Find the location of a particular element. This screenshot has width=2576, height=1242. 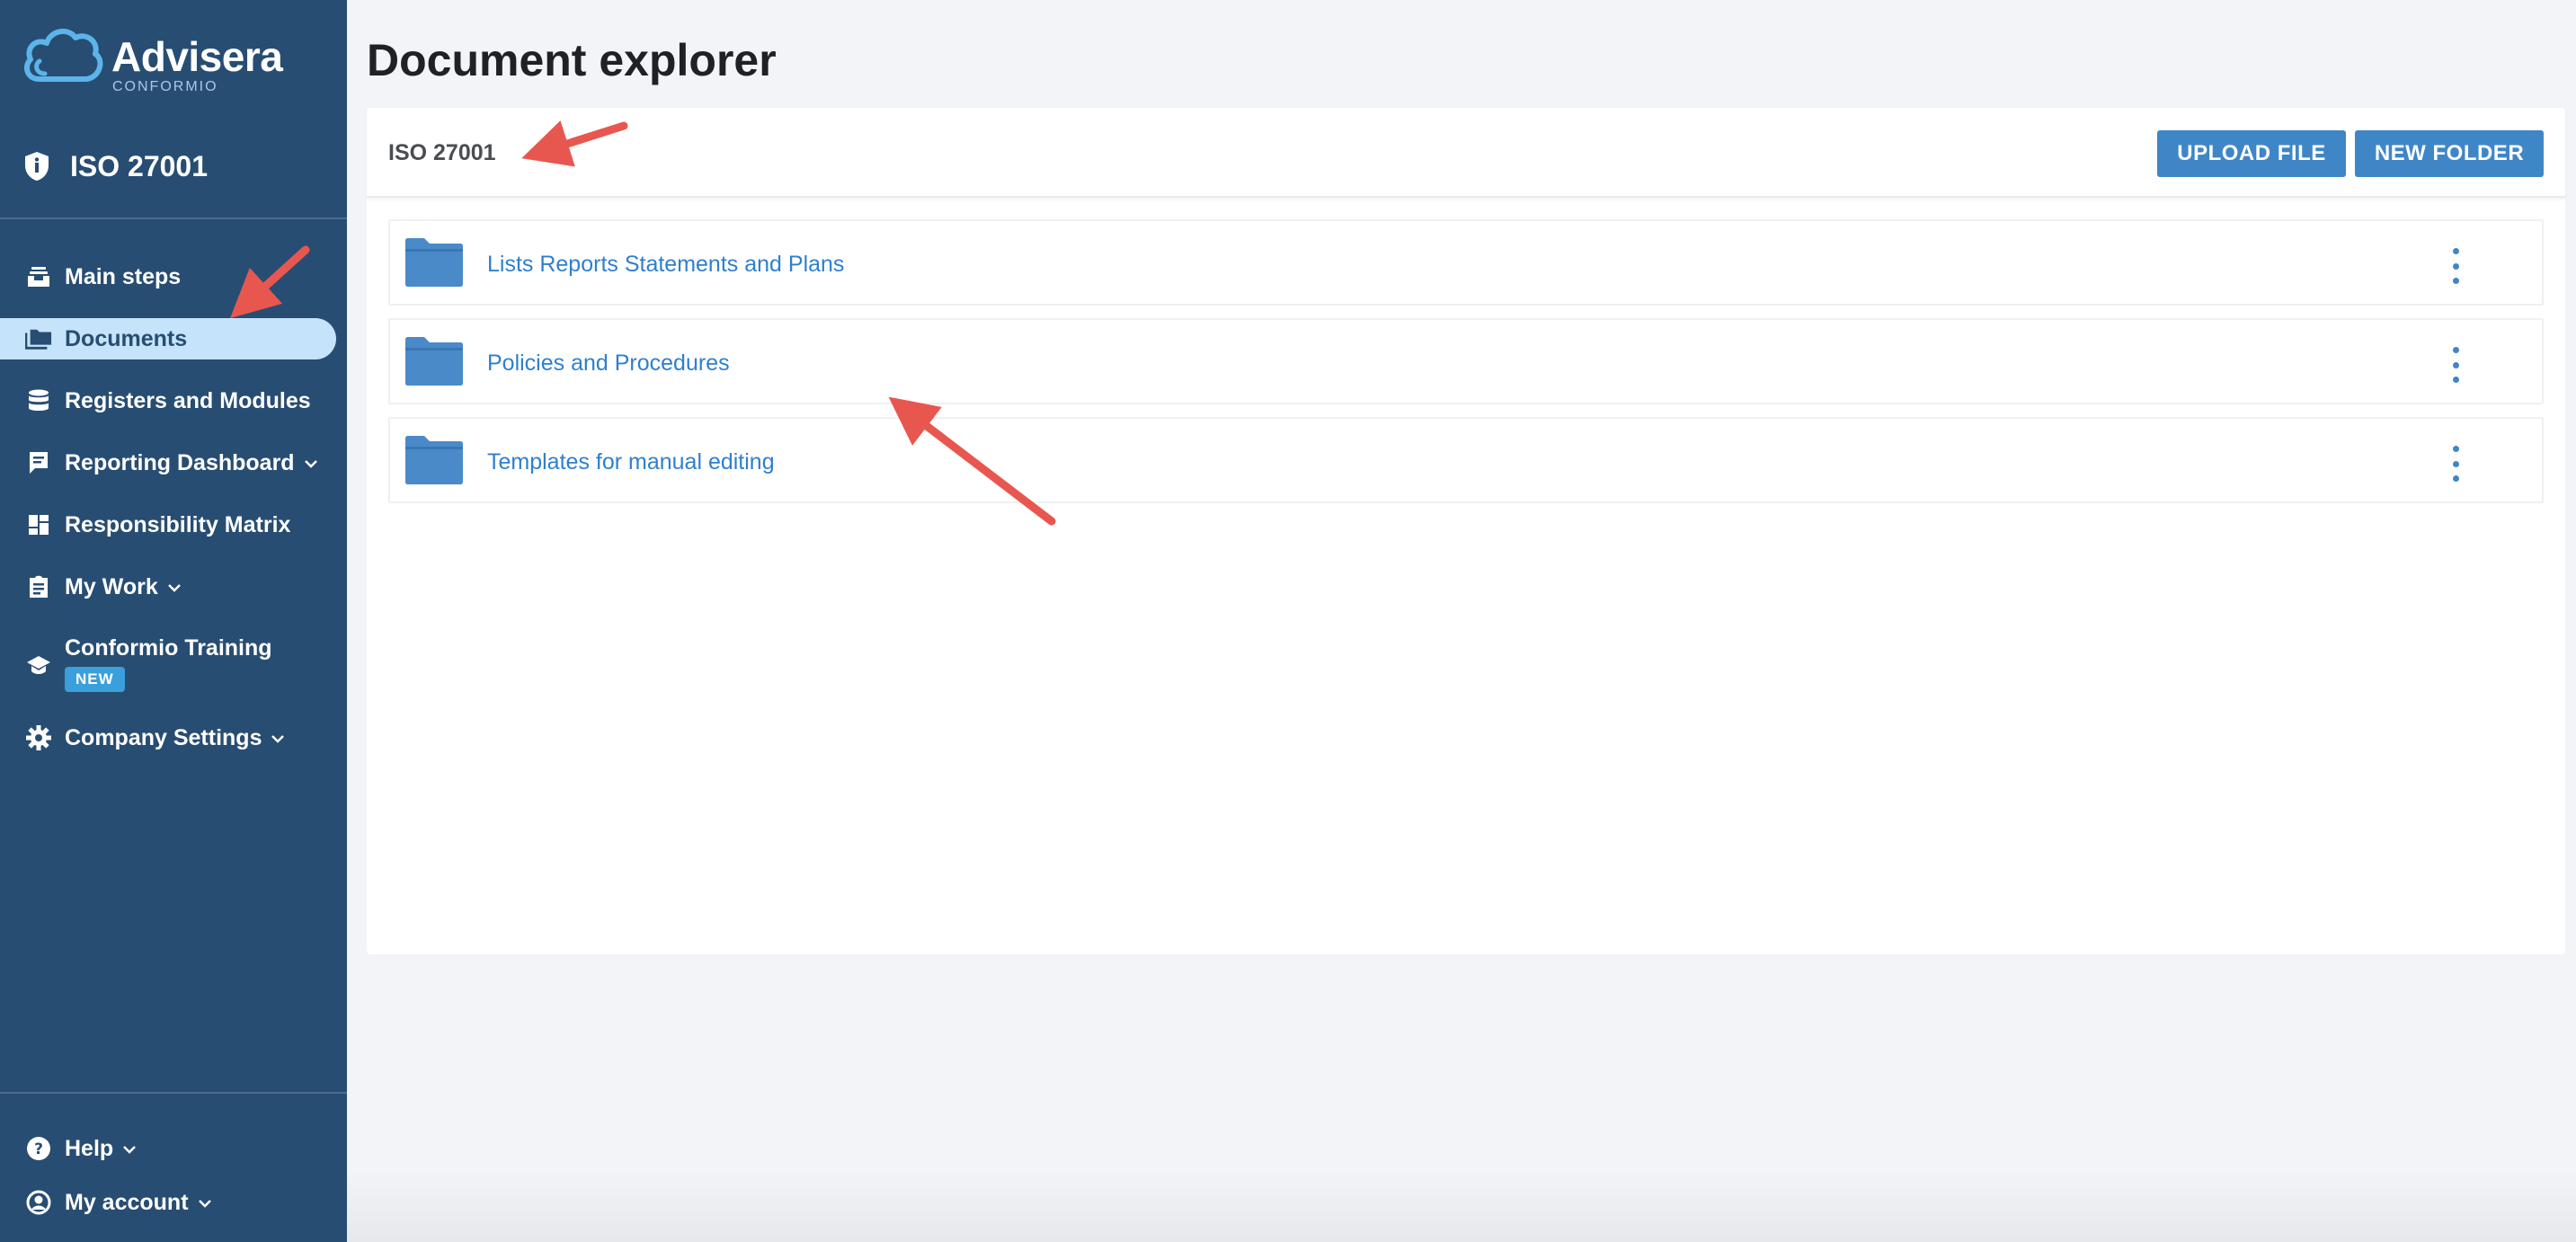

sidebar-item-text: My Work is located at coordinates (111, 586).